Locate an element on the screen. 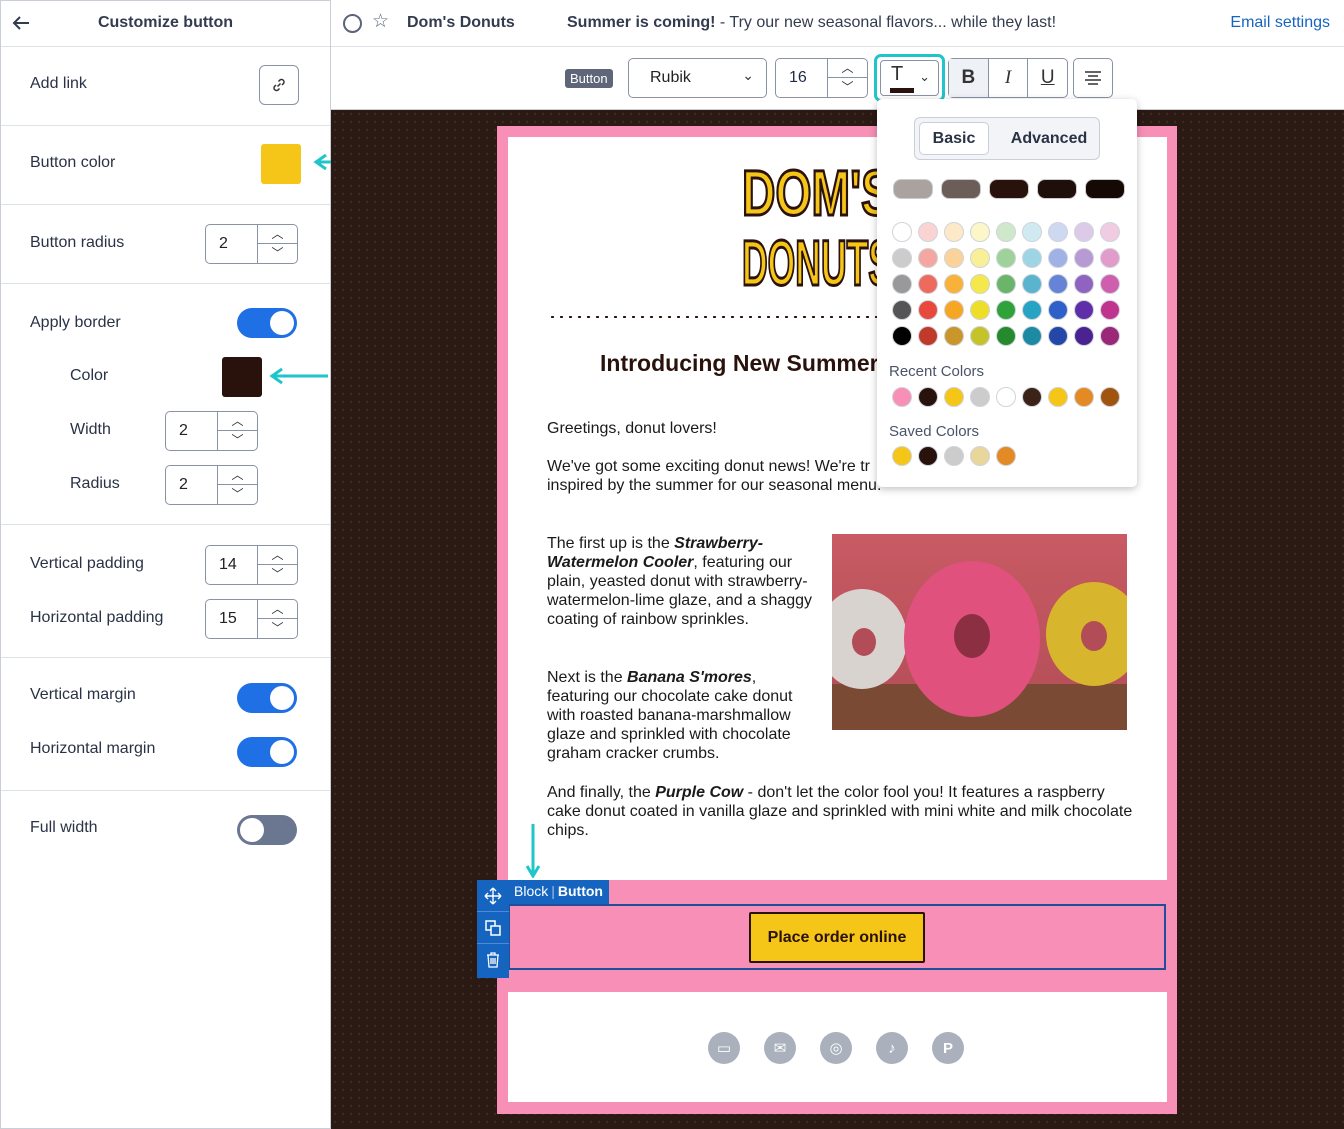 The width and height of the screenshot is (1344, 1129). move-icon is located at coordinates (493, 896).